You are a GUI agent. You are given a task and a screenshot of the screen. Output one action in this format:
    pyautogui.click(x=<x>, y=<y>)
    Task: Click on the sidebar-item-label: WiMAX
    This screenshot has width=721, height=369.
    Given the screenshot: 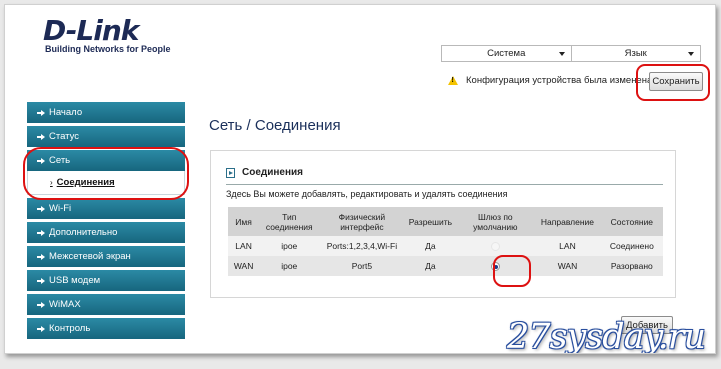 What is the action you would take?
    pyautogui.click(x=65, y=304)
    